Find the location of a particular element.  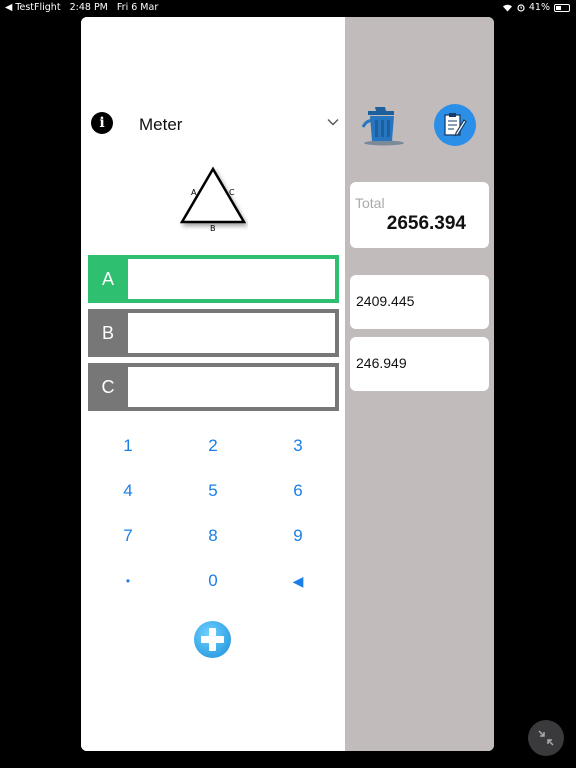

key-1: 1 is located at coordinates (128, 446).